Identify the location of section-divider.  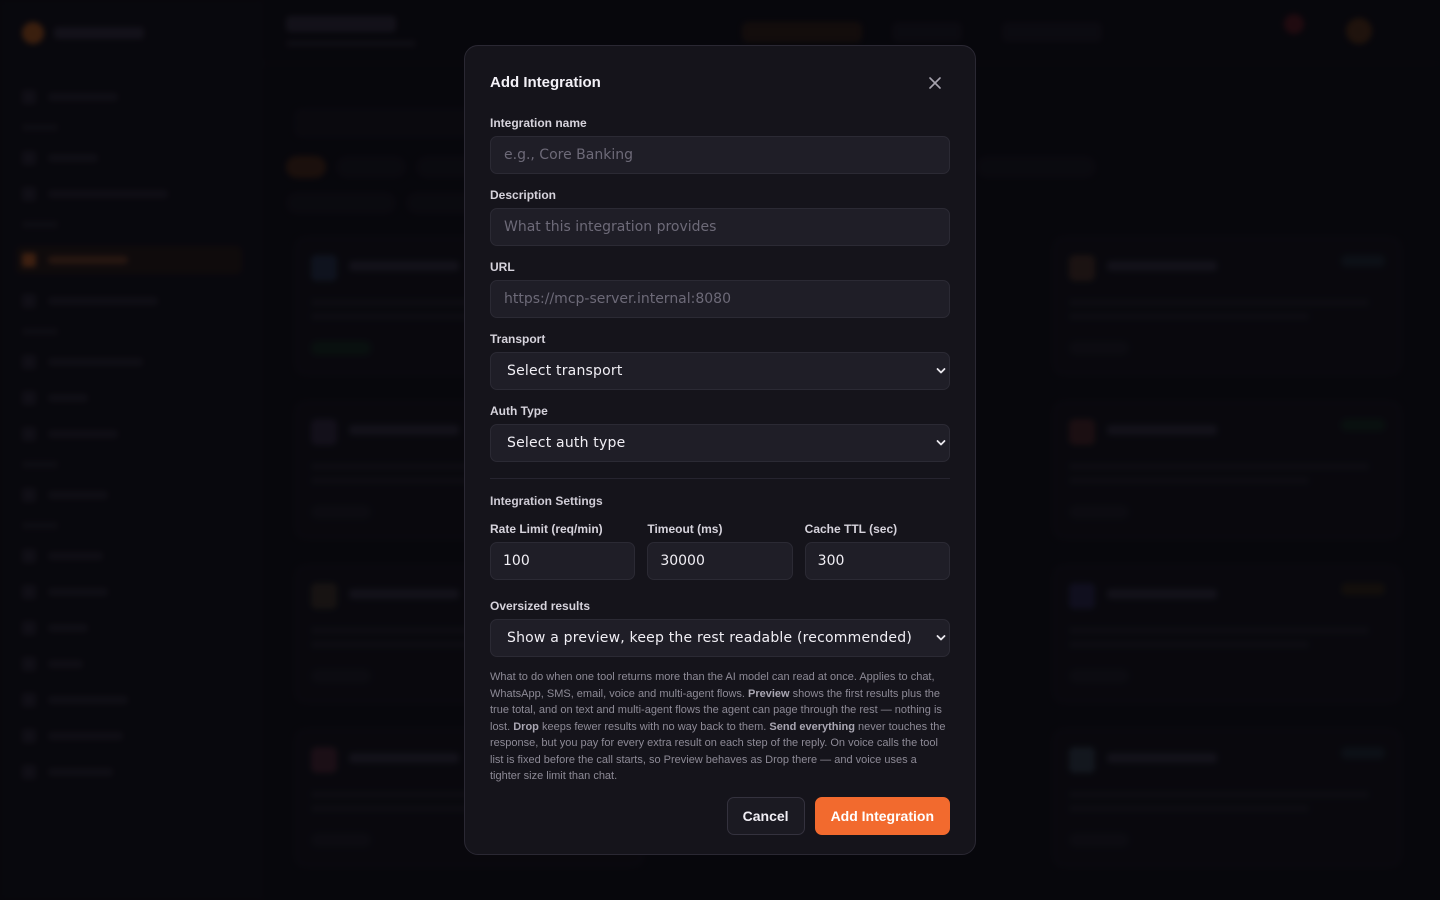
(720, 478).